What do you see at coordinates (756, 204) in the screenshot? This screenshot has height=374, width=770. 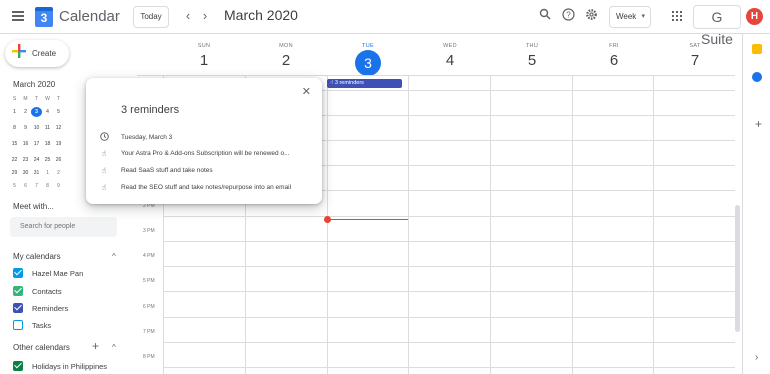 I see `side-panel: + ›` at bounding box center [756, 204].